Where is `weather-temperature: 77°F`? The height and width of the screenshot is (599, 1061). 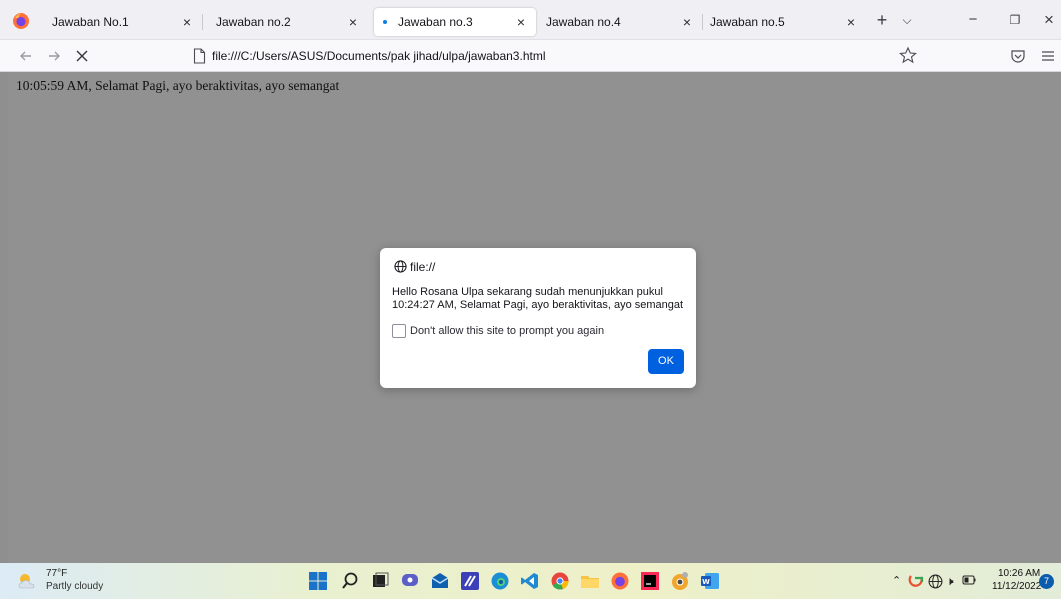 weather-temperature: 77°F is located at coordinates (56, 573).